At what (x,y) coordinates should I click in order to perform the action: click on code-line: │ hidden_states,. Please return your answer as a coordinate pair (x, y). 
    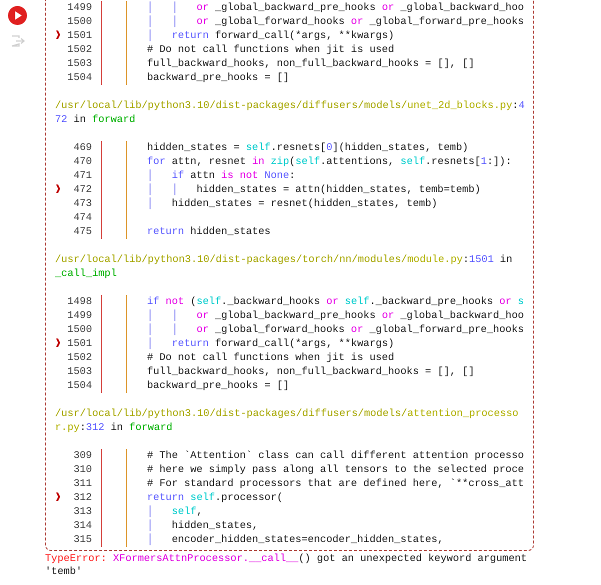
    Looking at the image, I should click on (202, 526).